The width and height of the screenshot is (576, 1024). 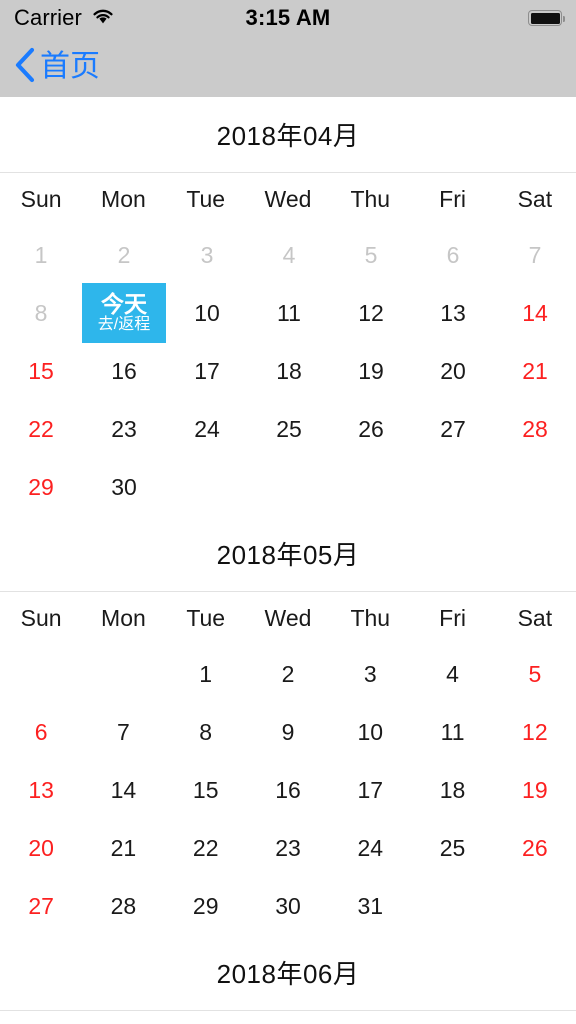 What do you see at coordinates (41, 732) in the screenshot?
I see `day-cell: 6` at bounding box center [41, 732].